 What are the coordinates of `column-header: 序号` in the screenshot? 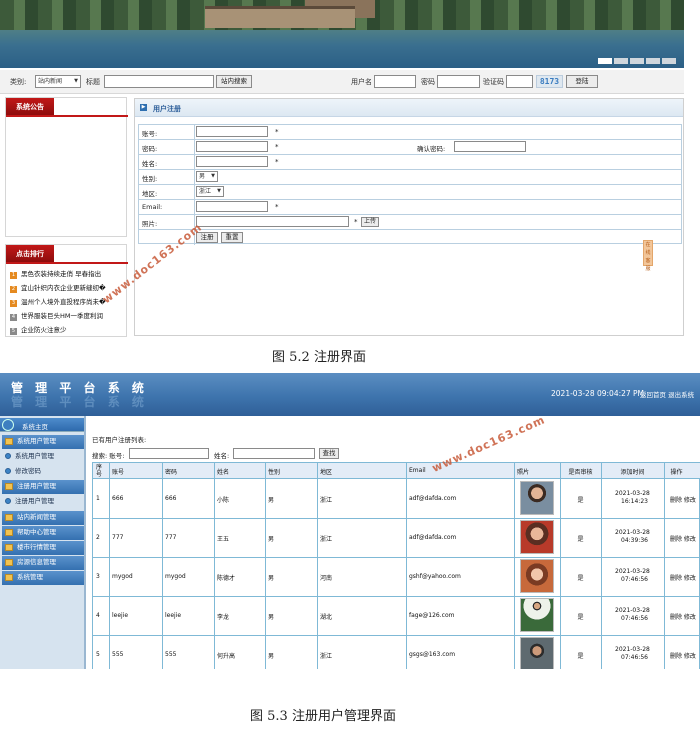 It's located at (99, 471).